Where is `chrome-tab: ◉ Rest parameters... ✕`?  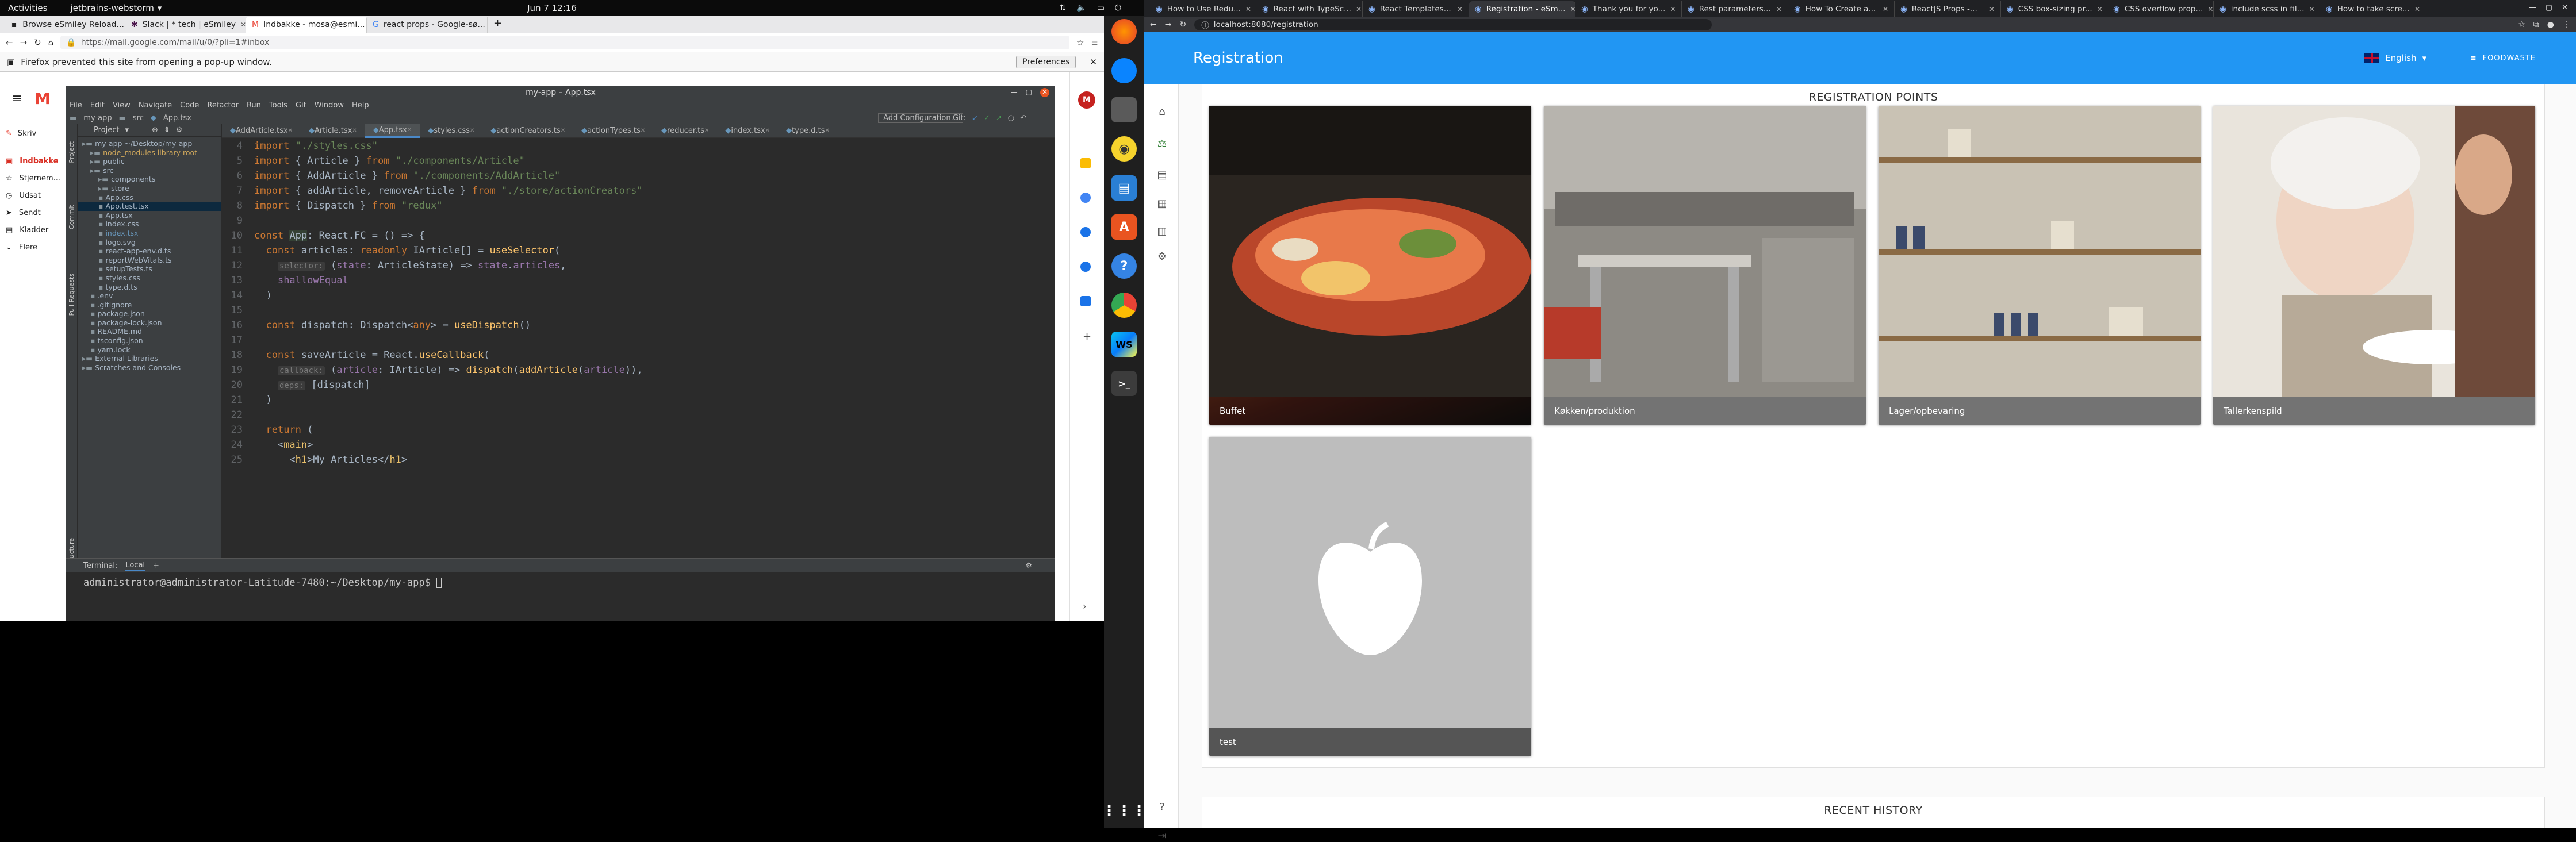 chrome-tab: ◉ Rest parameters... ✕ is located at coordinates (1735, 9).